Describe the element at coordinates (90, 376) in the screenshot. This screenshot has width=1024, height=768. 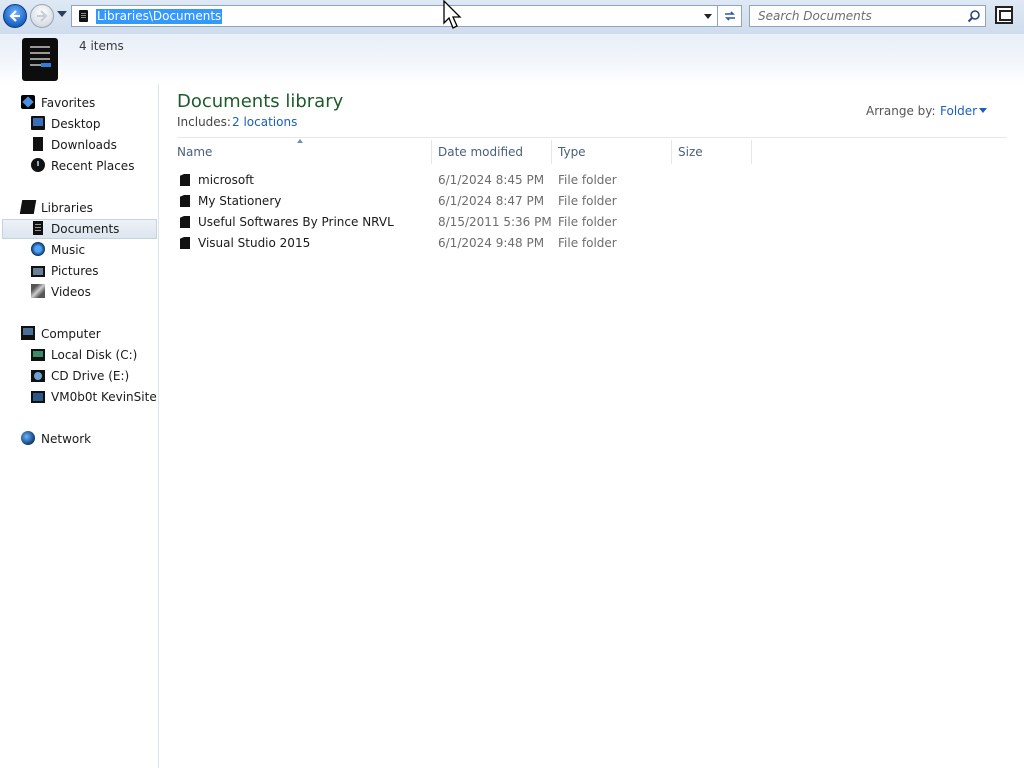
I see `nav-item-label: CD Drive (E:)` at that location.